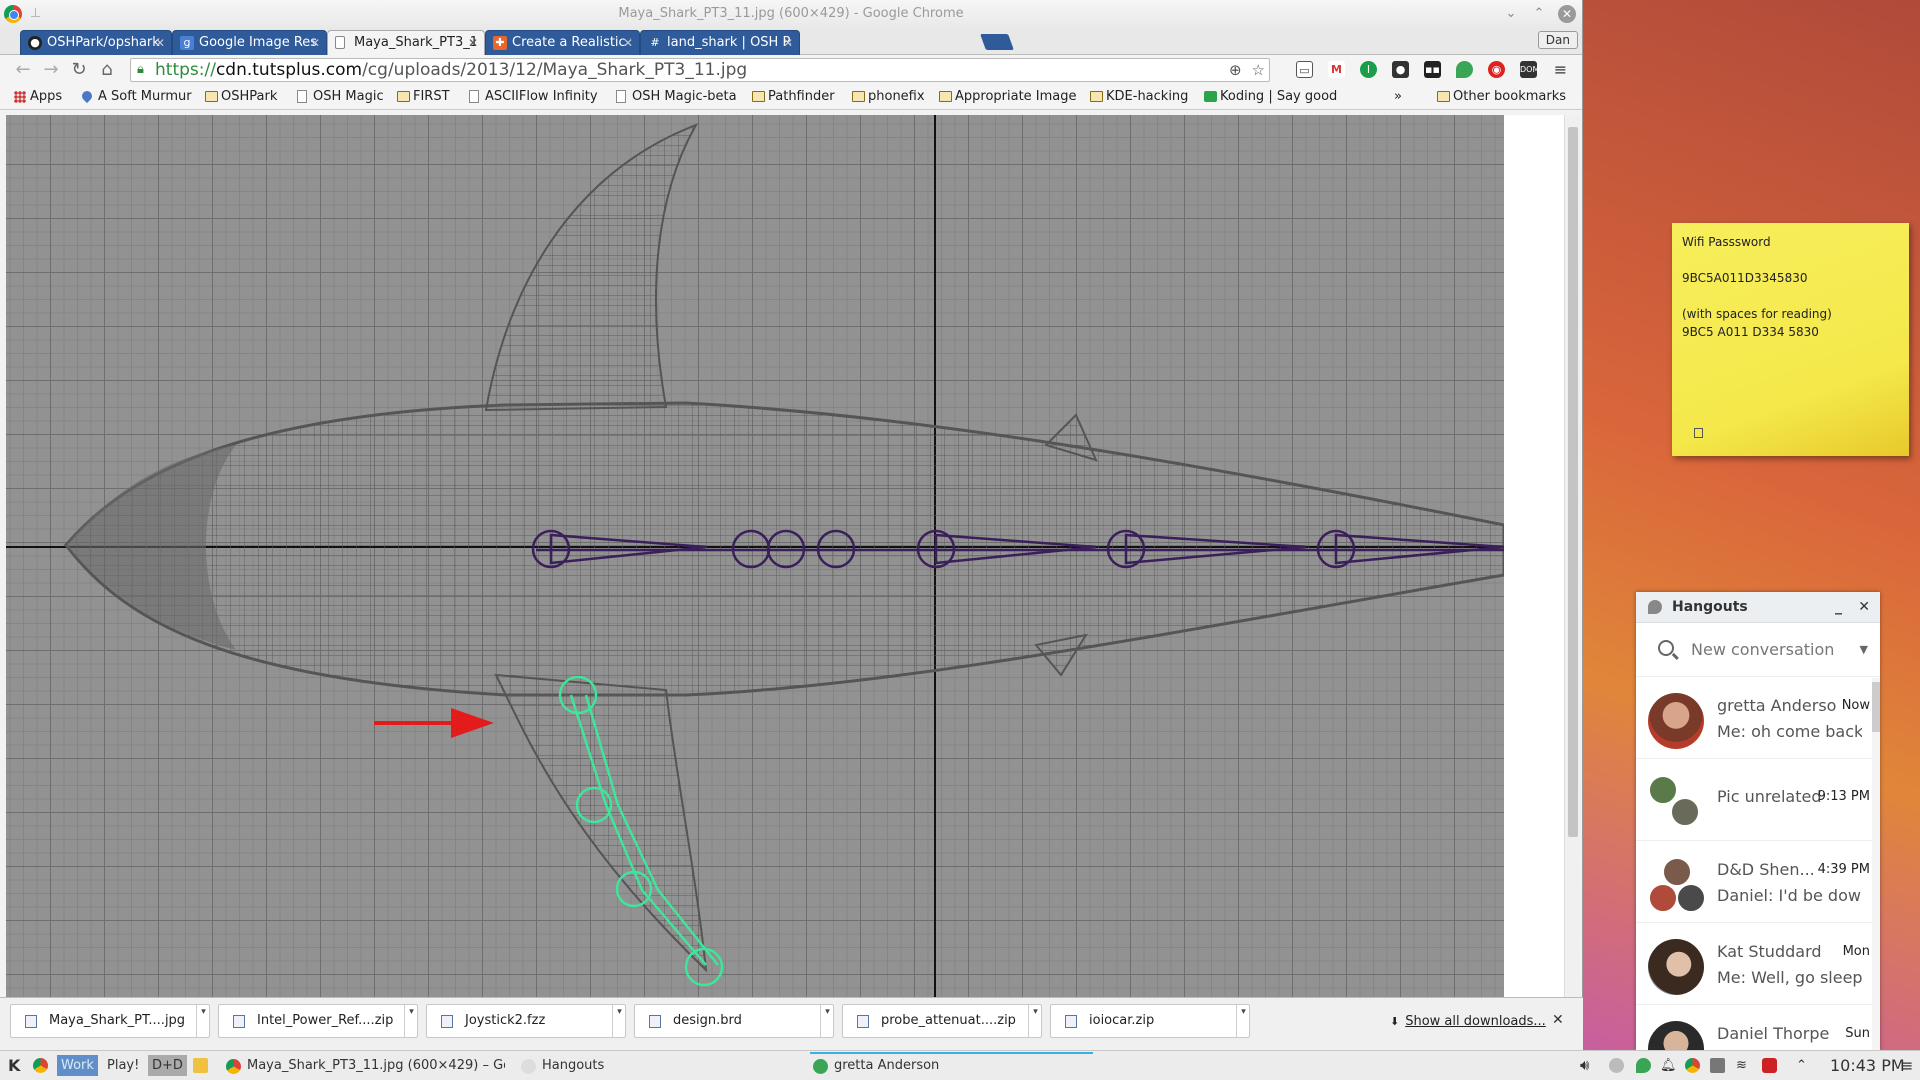 This screenshot has width=1920, height=1080. What do you see at coordinates (1432, 69) in the screenshot?
I see `extension-glasses-icon: ▪▪` at bounding box center [1432, 69].